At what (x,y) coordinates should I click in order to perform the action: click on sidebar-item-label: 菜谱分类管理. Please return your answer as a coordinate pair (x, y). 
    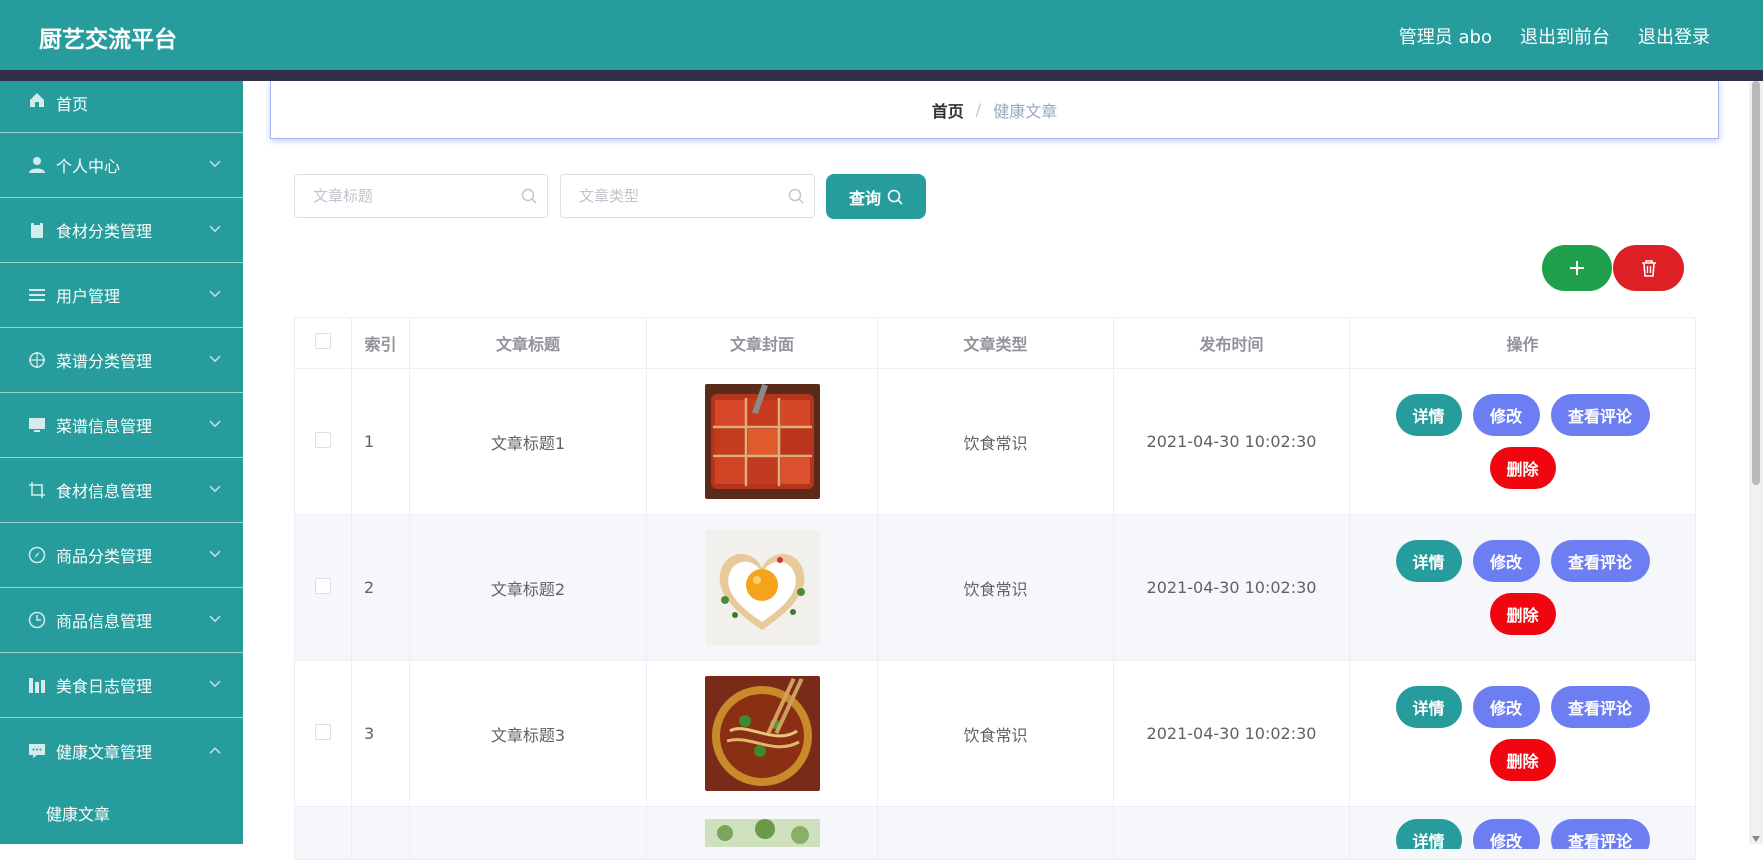
    Looking at the image, I should click on (104, 361).